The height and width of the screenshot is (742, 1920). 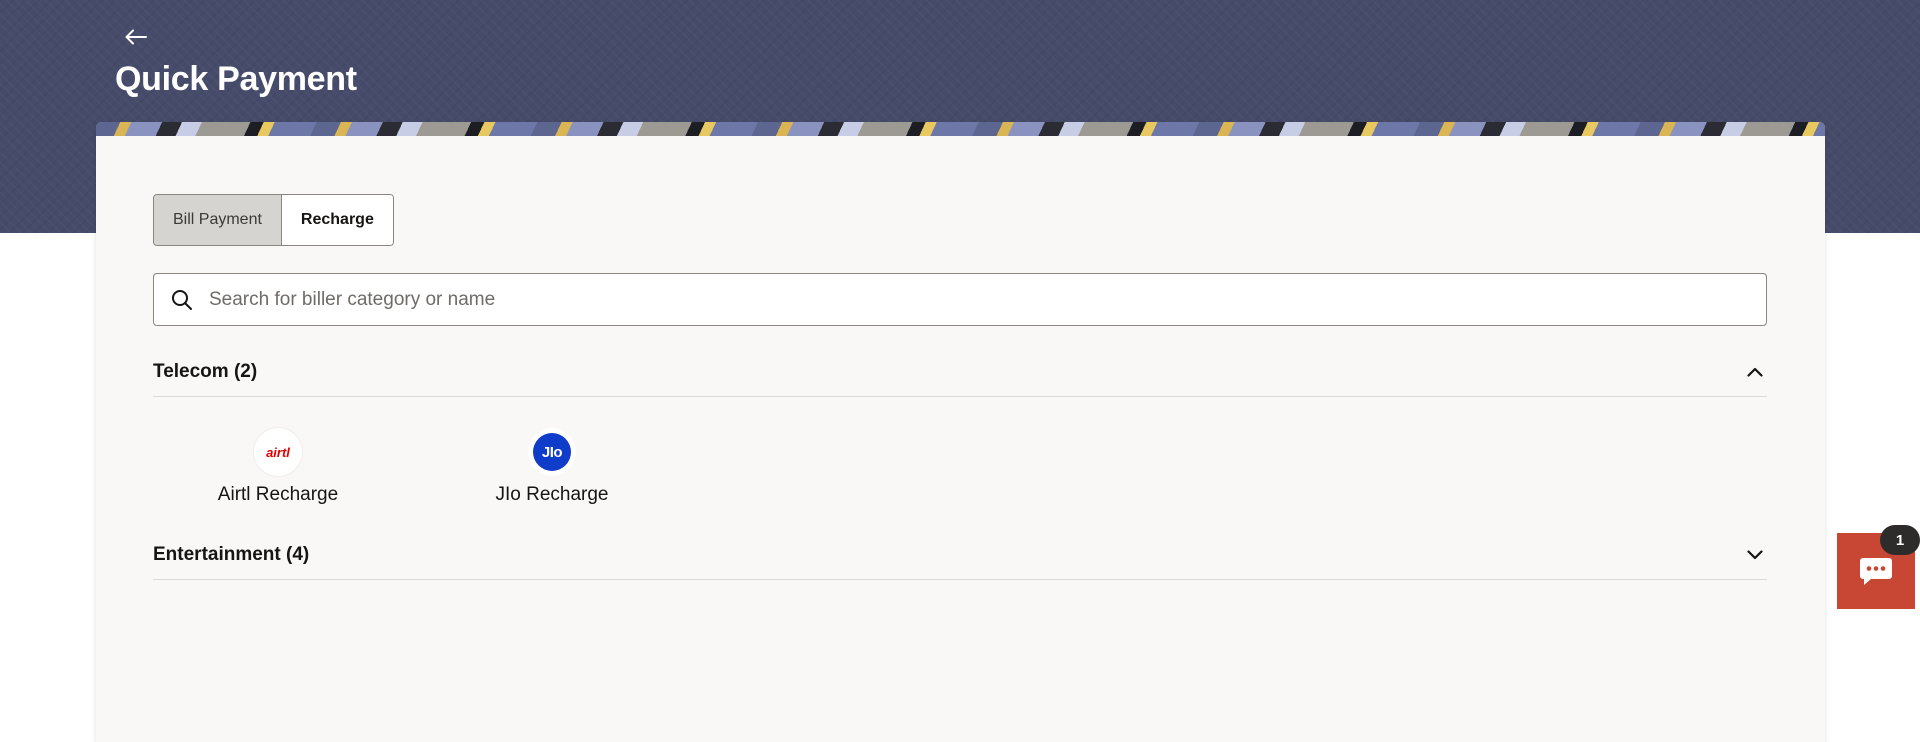 What do you see at coordinates (960, 555) in the screenshot?
I see `entertainment-category-header: Entertainment (4)` at bounding box center [960, 555].